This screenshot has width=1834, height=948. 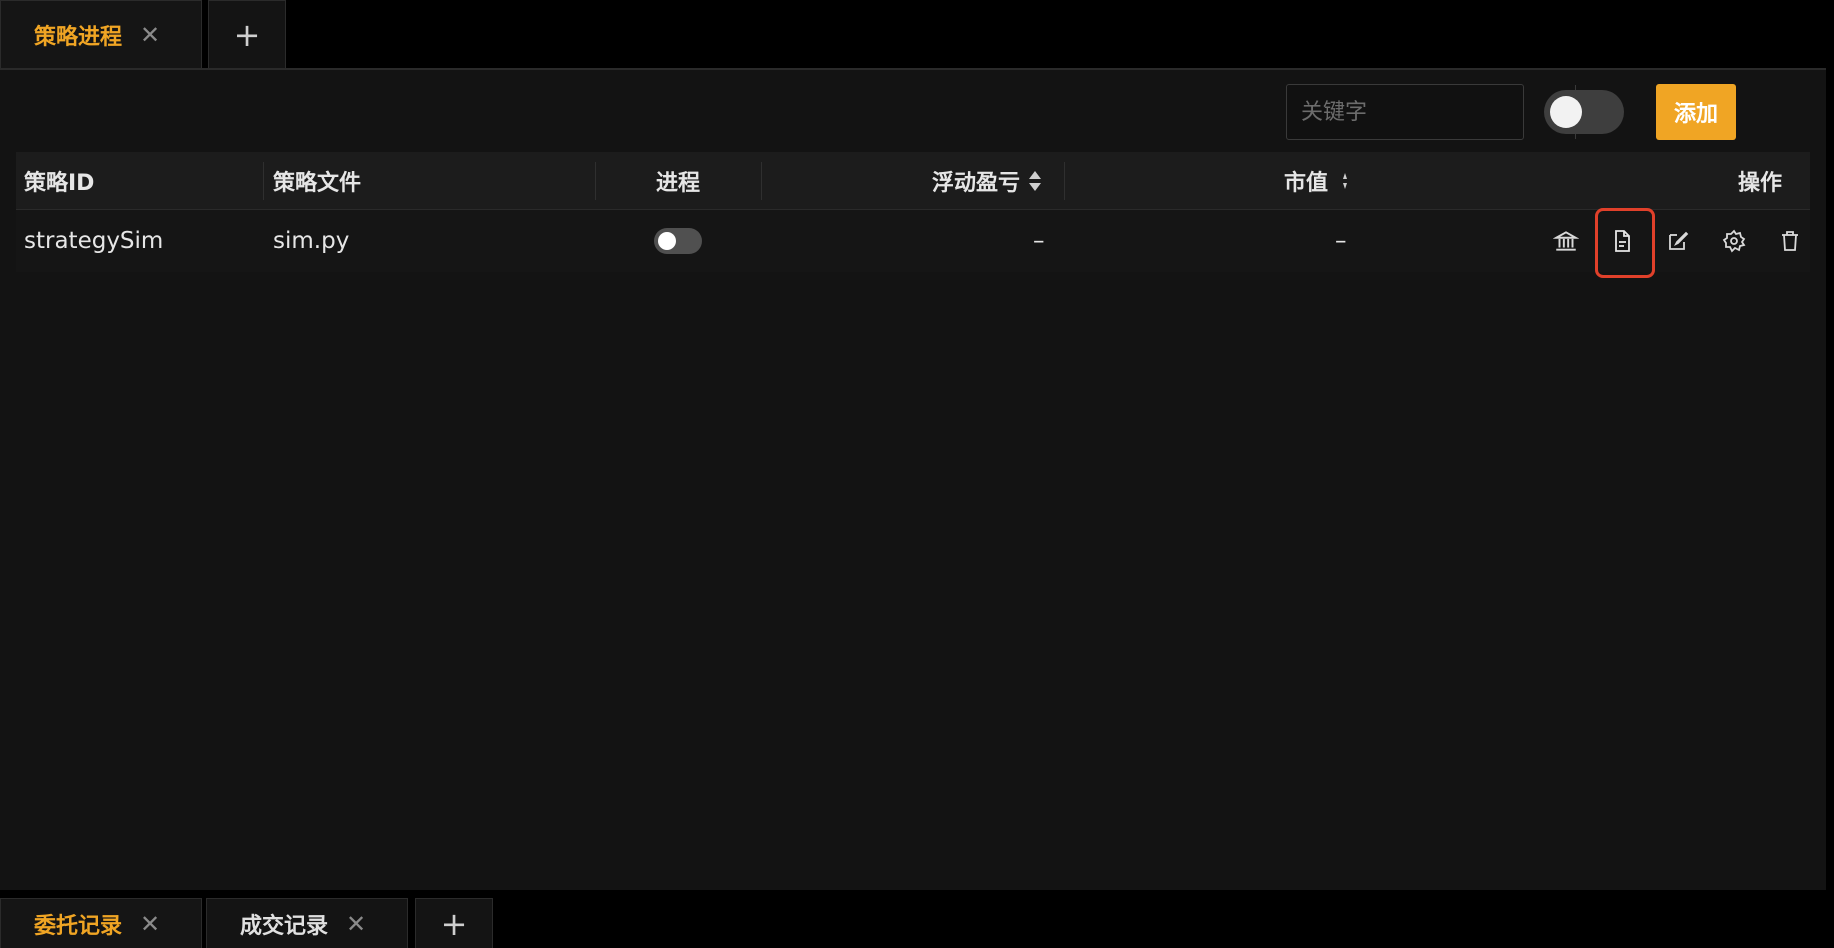 I want to click on table-row: strategySim sim.py – –, so click(x=913, y=243).